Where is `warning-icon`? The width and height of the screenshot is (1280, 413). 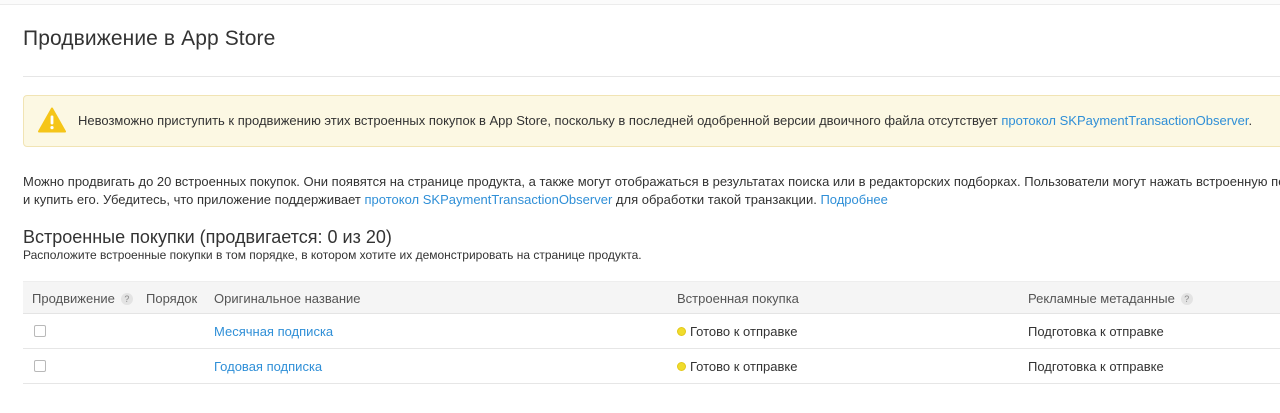
warning-icon is located at coordinates (52, 120).